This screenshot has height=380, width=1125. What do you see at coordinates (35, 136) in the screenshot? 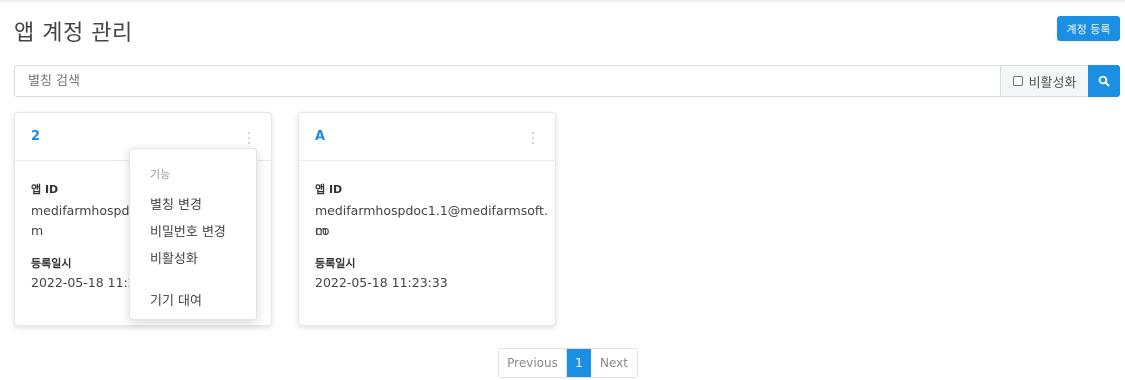
I see `card-title: 2` at bounding box center [35, 136].